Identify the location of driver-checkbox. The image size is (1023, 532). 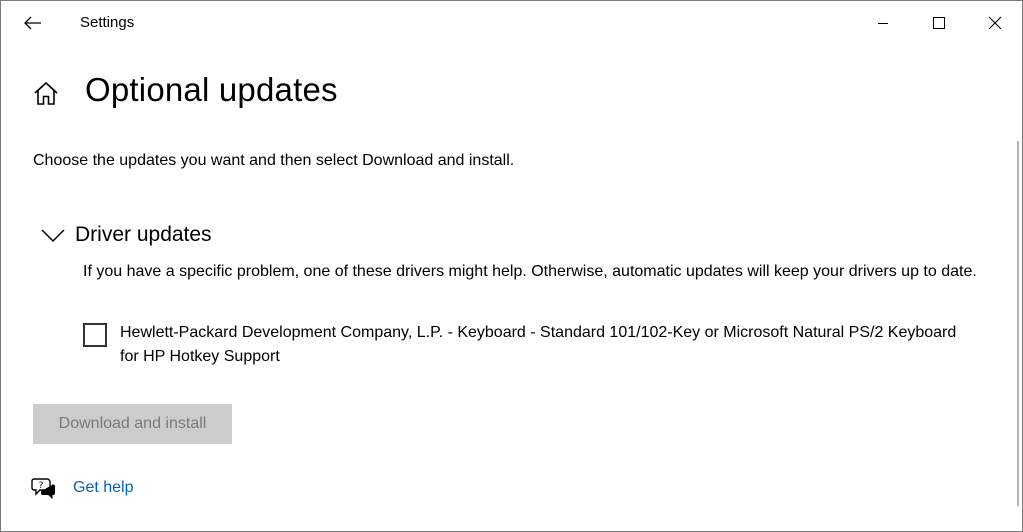
(95, 335).